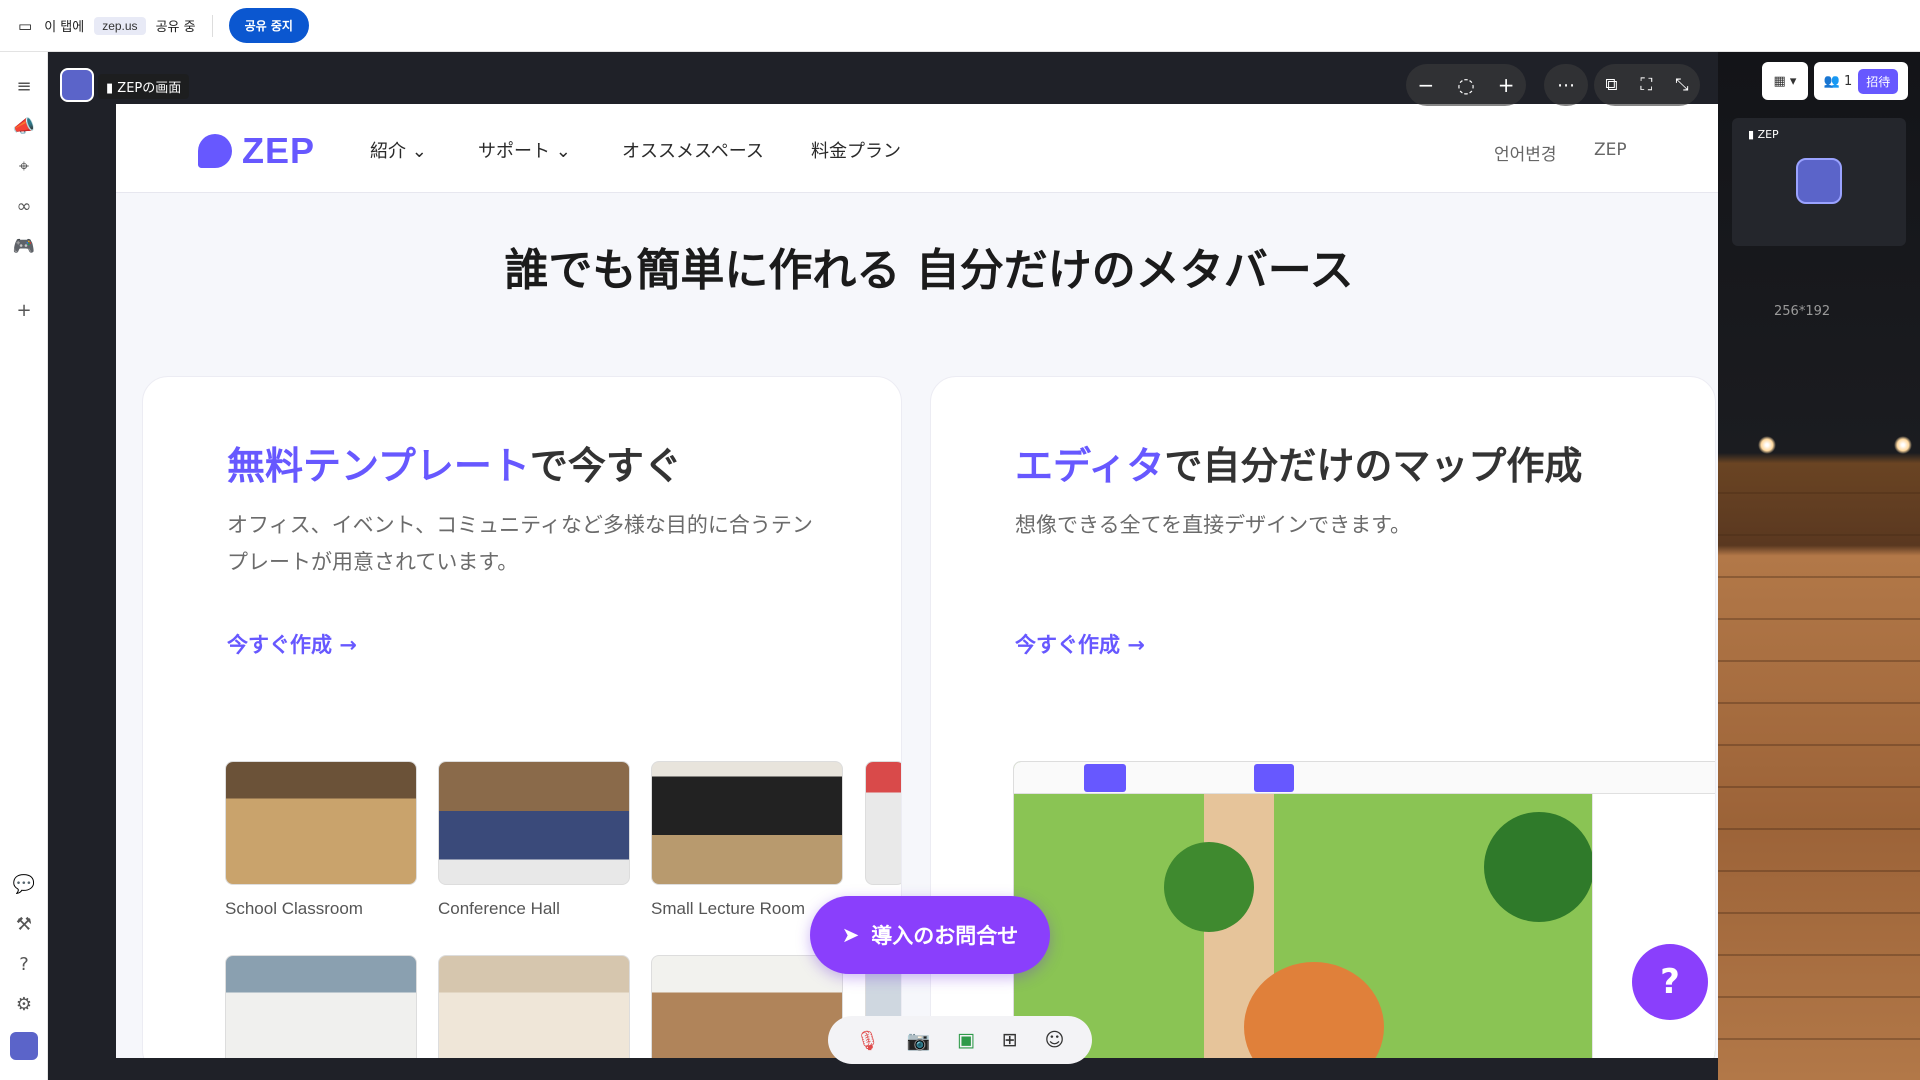 The image size is (1920, 1080). Describe the element at coordinates (64, 27) in the screenshot. I see `share-prefix-text: 이 탭에` at that location.